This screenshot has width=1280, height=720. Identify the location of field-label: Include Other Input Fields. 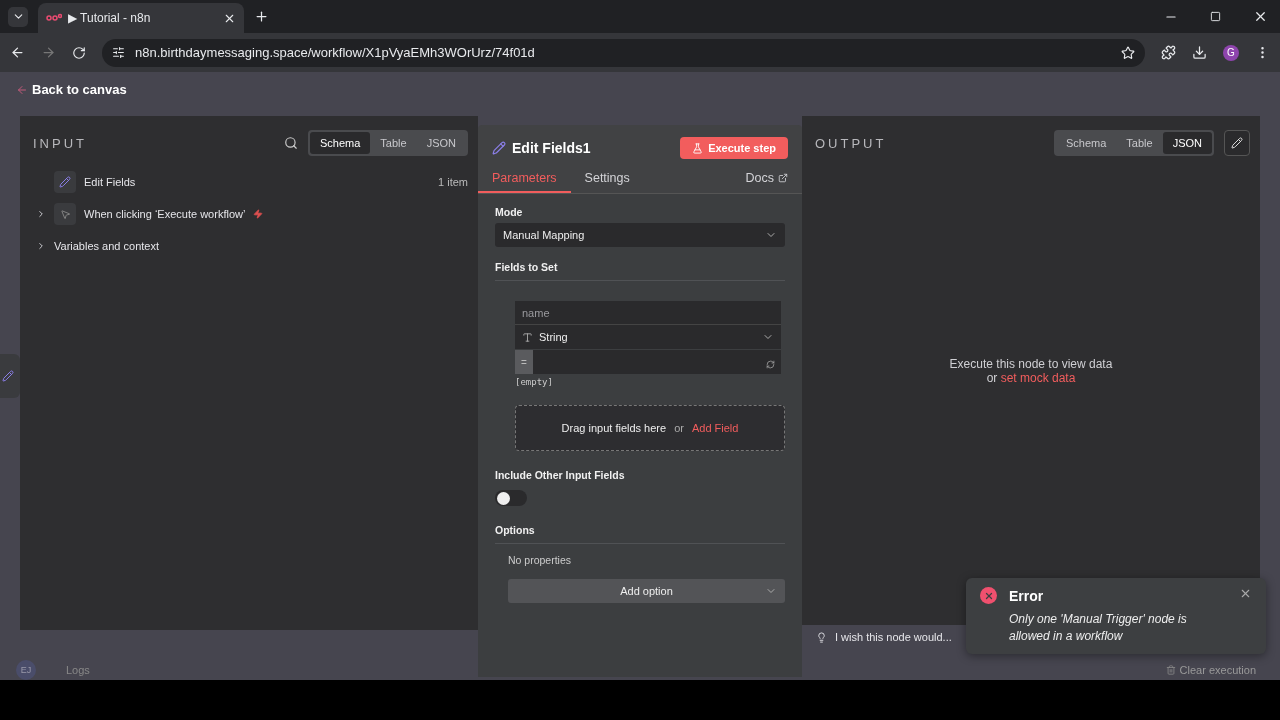
(560, 475).